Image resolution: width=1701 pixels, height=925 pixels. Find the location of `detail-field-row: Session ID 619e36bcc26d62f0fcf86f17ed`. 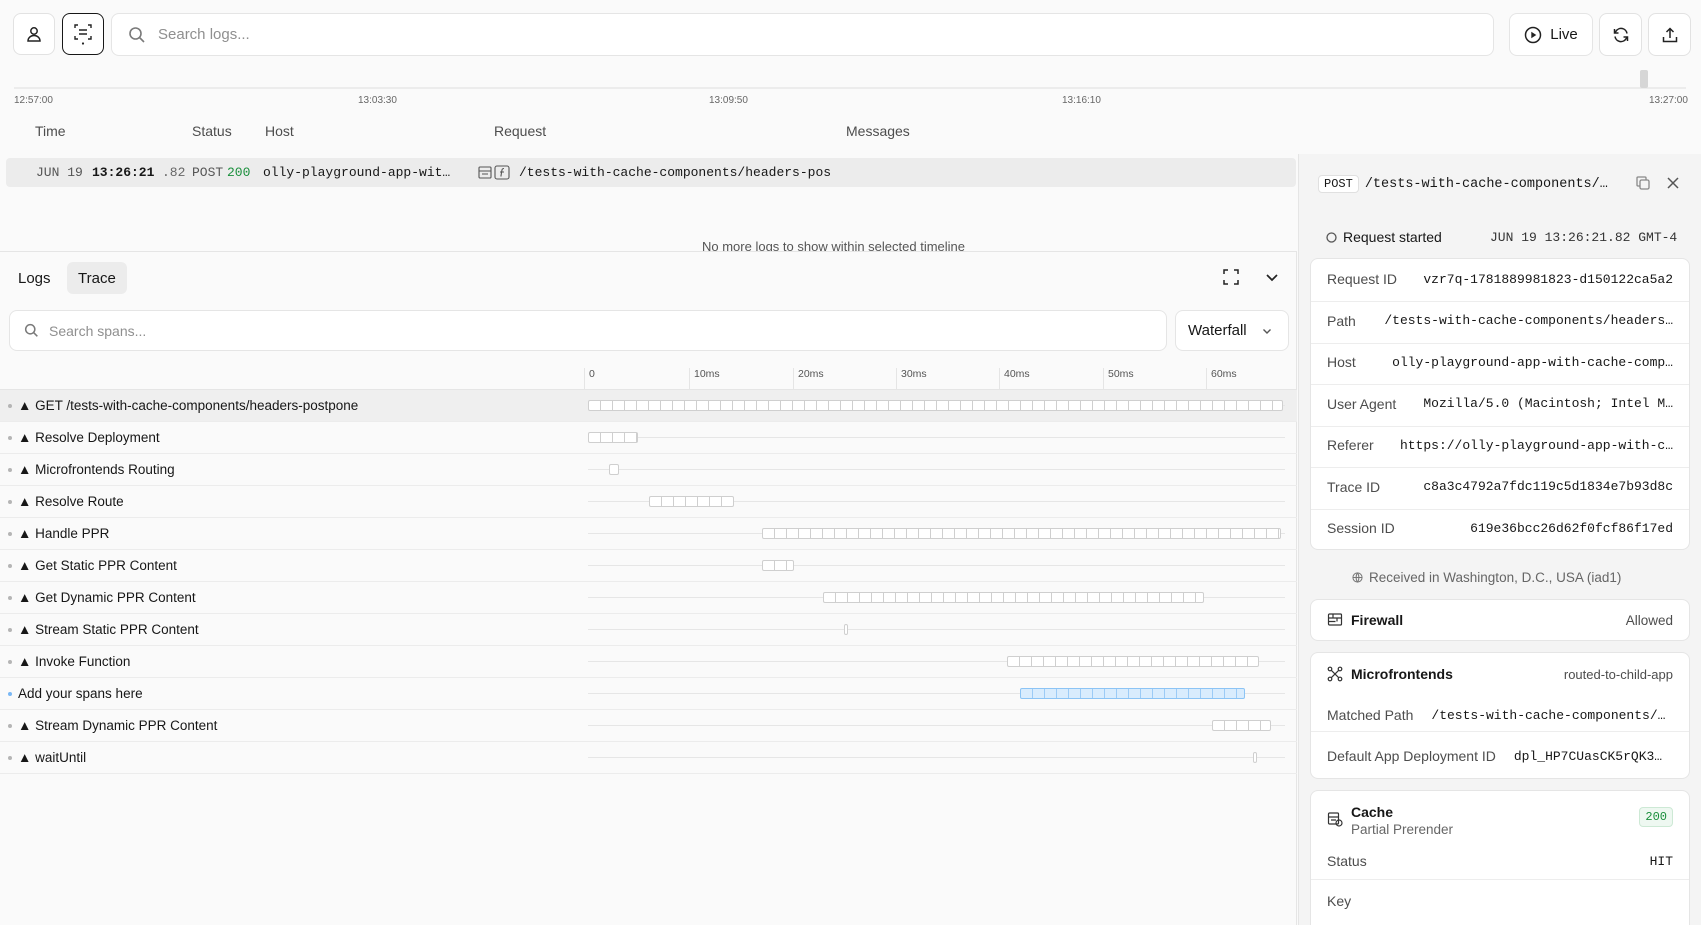

detail-field-row: Session ID 619e36bcc26d62f0fcf86f17ed is located at coordinates (1500, 528).